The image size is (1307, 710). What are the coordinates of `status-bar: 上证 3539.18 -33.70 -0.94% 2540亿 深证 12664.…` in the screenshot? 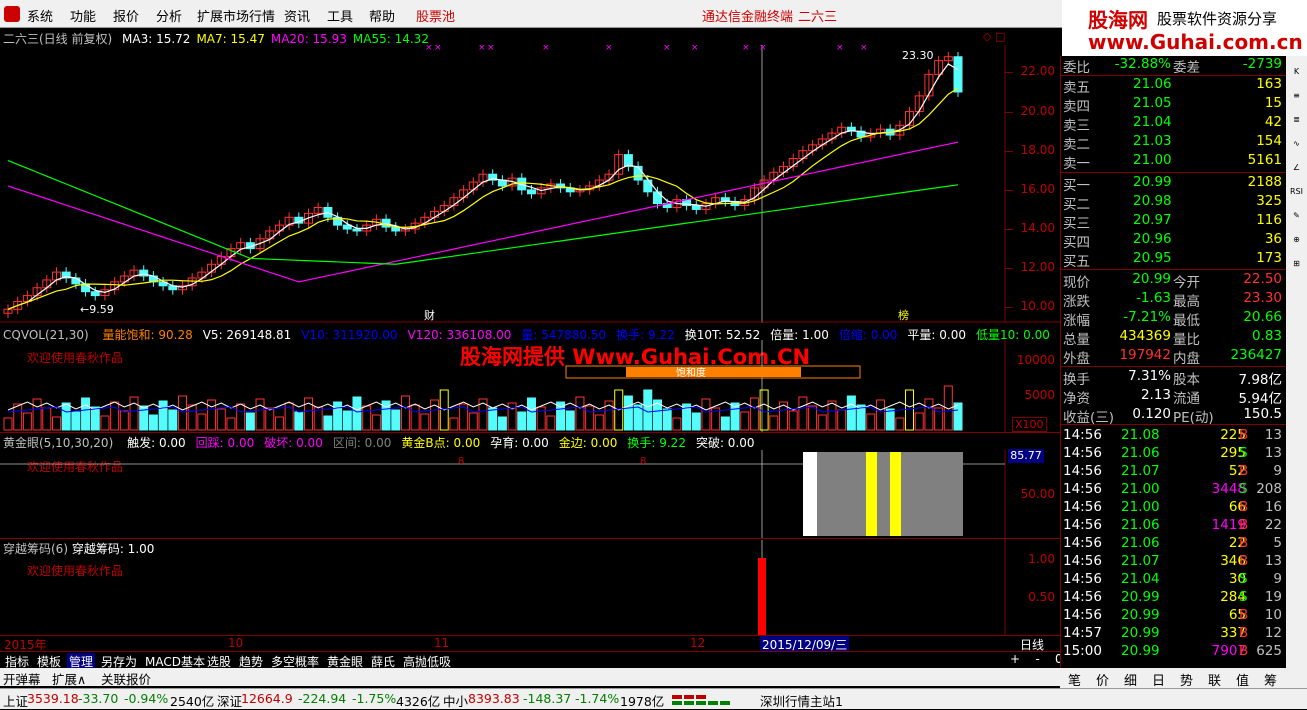 It's located at (653, 698).